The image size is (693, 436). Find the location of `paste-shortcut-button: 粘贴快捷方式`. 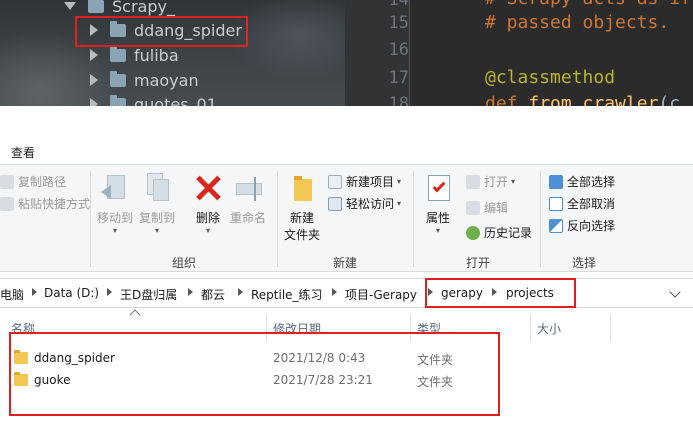

paste-shortcut-button: 粘贴快捷方式 is located at coordinates (45, 203).